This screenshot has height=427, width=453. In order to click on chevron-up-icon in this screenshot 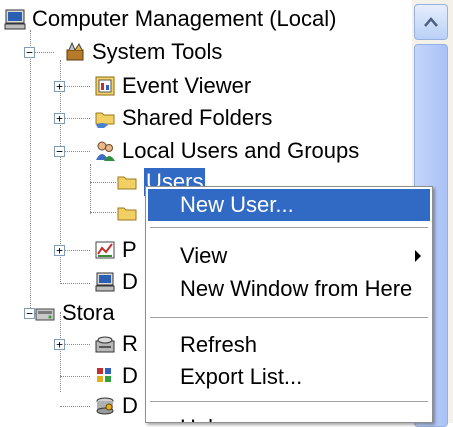, I will do `click(431, 22)`.